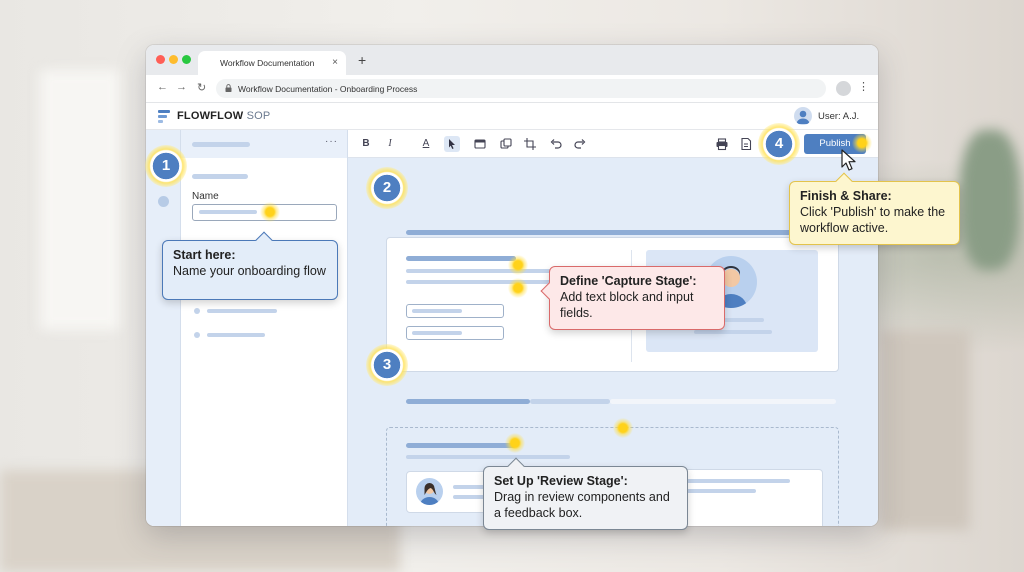 The width and height of the screenshot is (1024, 572). I want to click on person-icon, so click(429, 494).